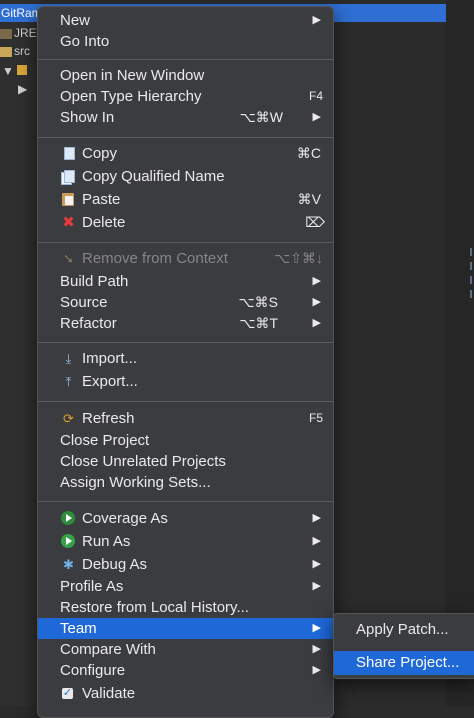  Describe the element at coordinates (185, 302) in the screenshot. I see `menu-item-source: Source ⌥⌘S ▶` at that location.